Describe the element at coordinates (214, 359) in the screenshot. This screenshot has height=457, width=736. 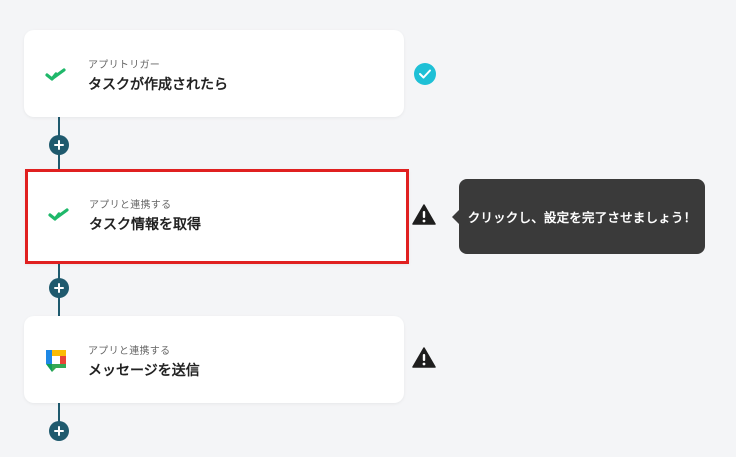
I see `step-card-send-message: アプリと連携する メッセージを送信` at that location.